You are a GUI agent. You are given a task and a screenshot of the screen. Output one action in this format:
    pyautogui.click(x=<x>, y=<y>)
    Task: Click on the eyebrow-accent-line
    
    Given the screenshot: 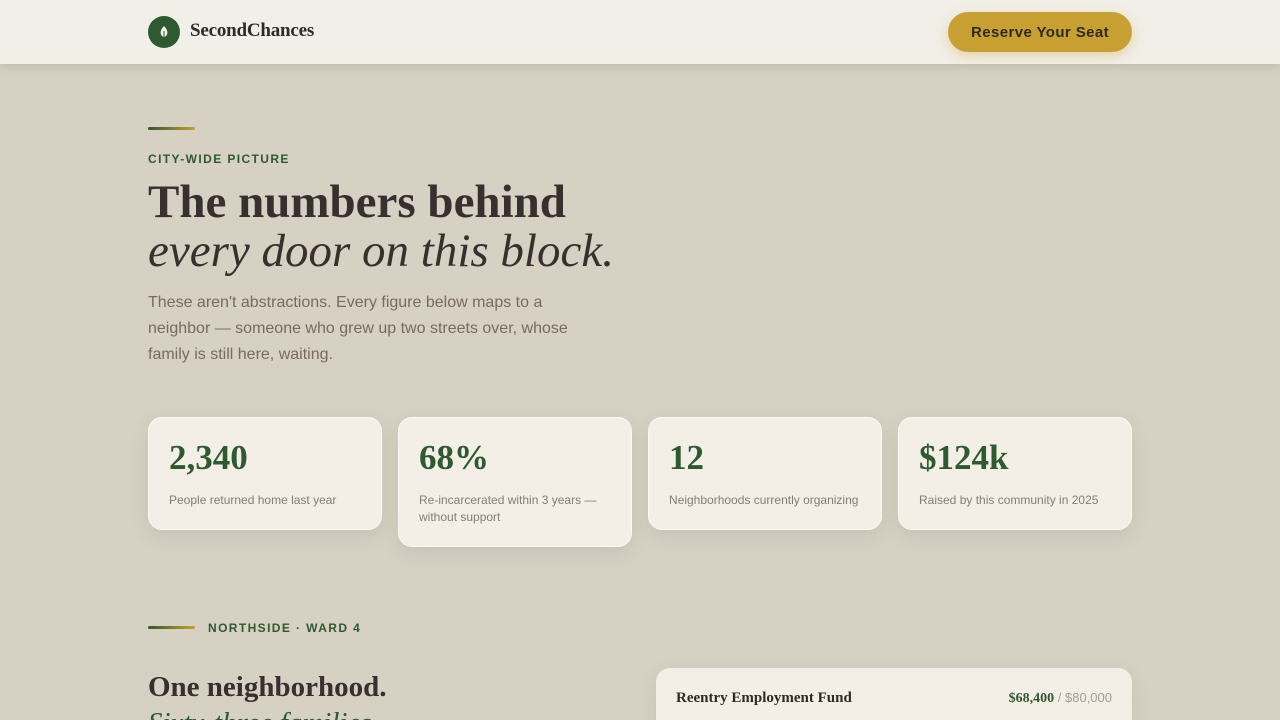 What is the action you would take?
    pyautogui.click(x=171, y=128)
    